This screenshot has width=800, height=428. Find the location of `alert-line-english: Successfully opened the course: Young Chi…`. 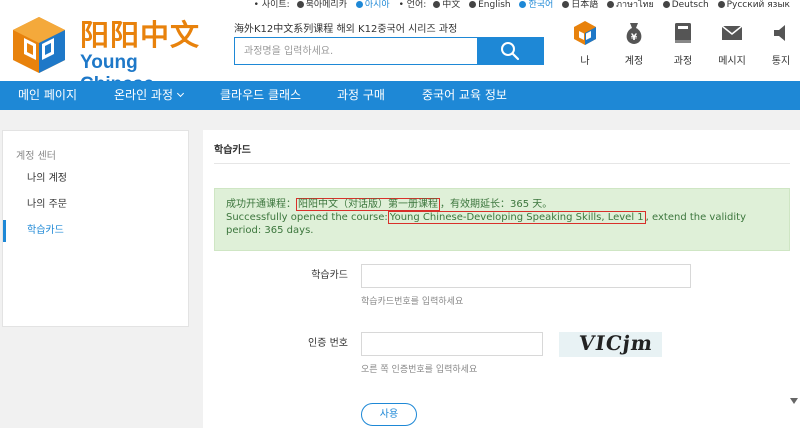

alert-line-english: Successfully opened the course: Young Chi… is located at coordinates (486, 223).